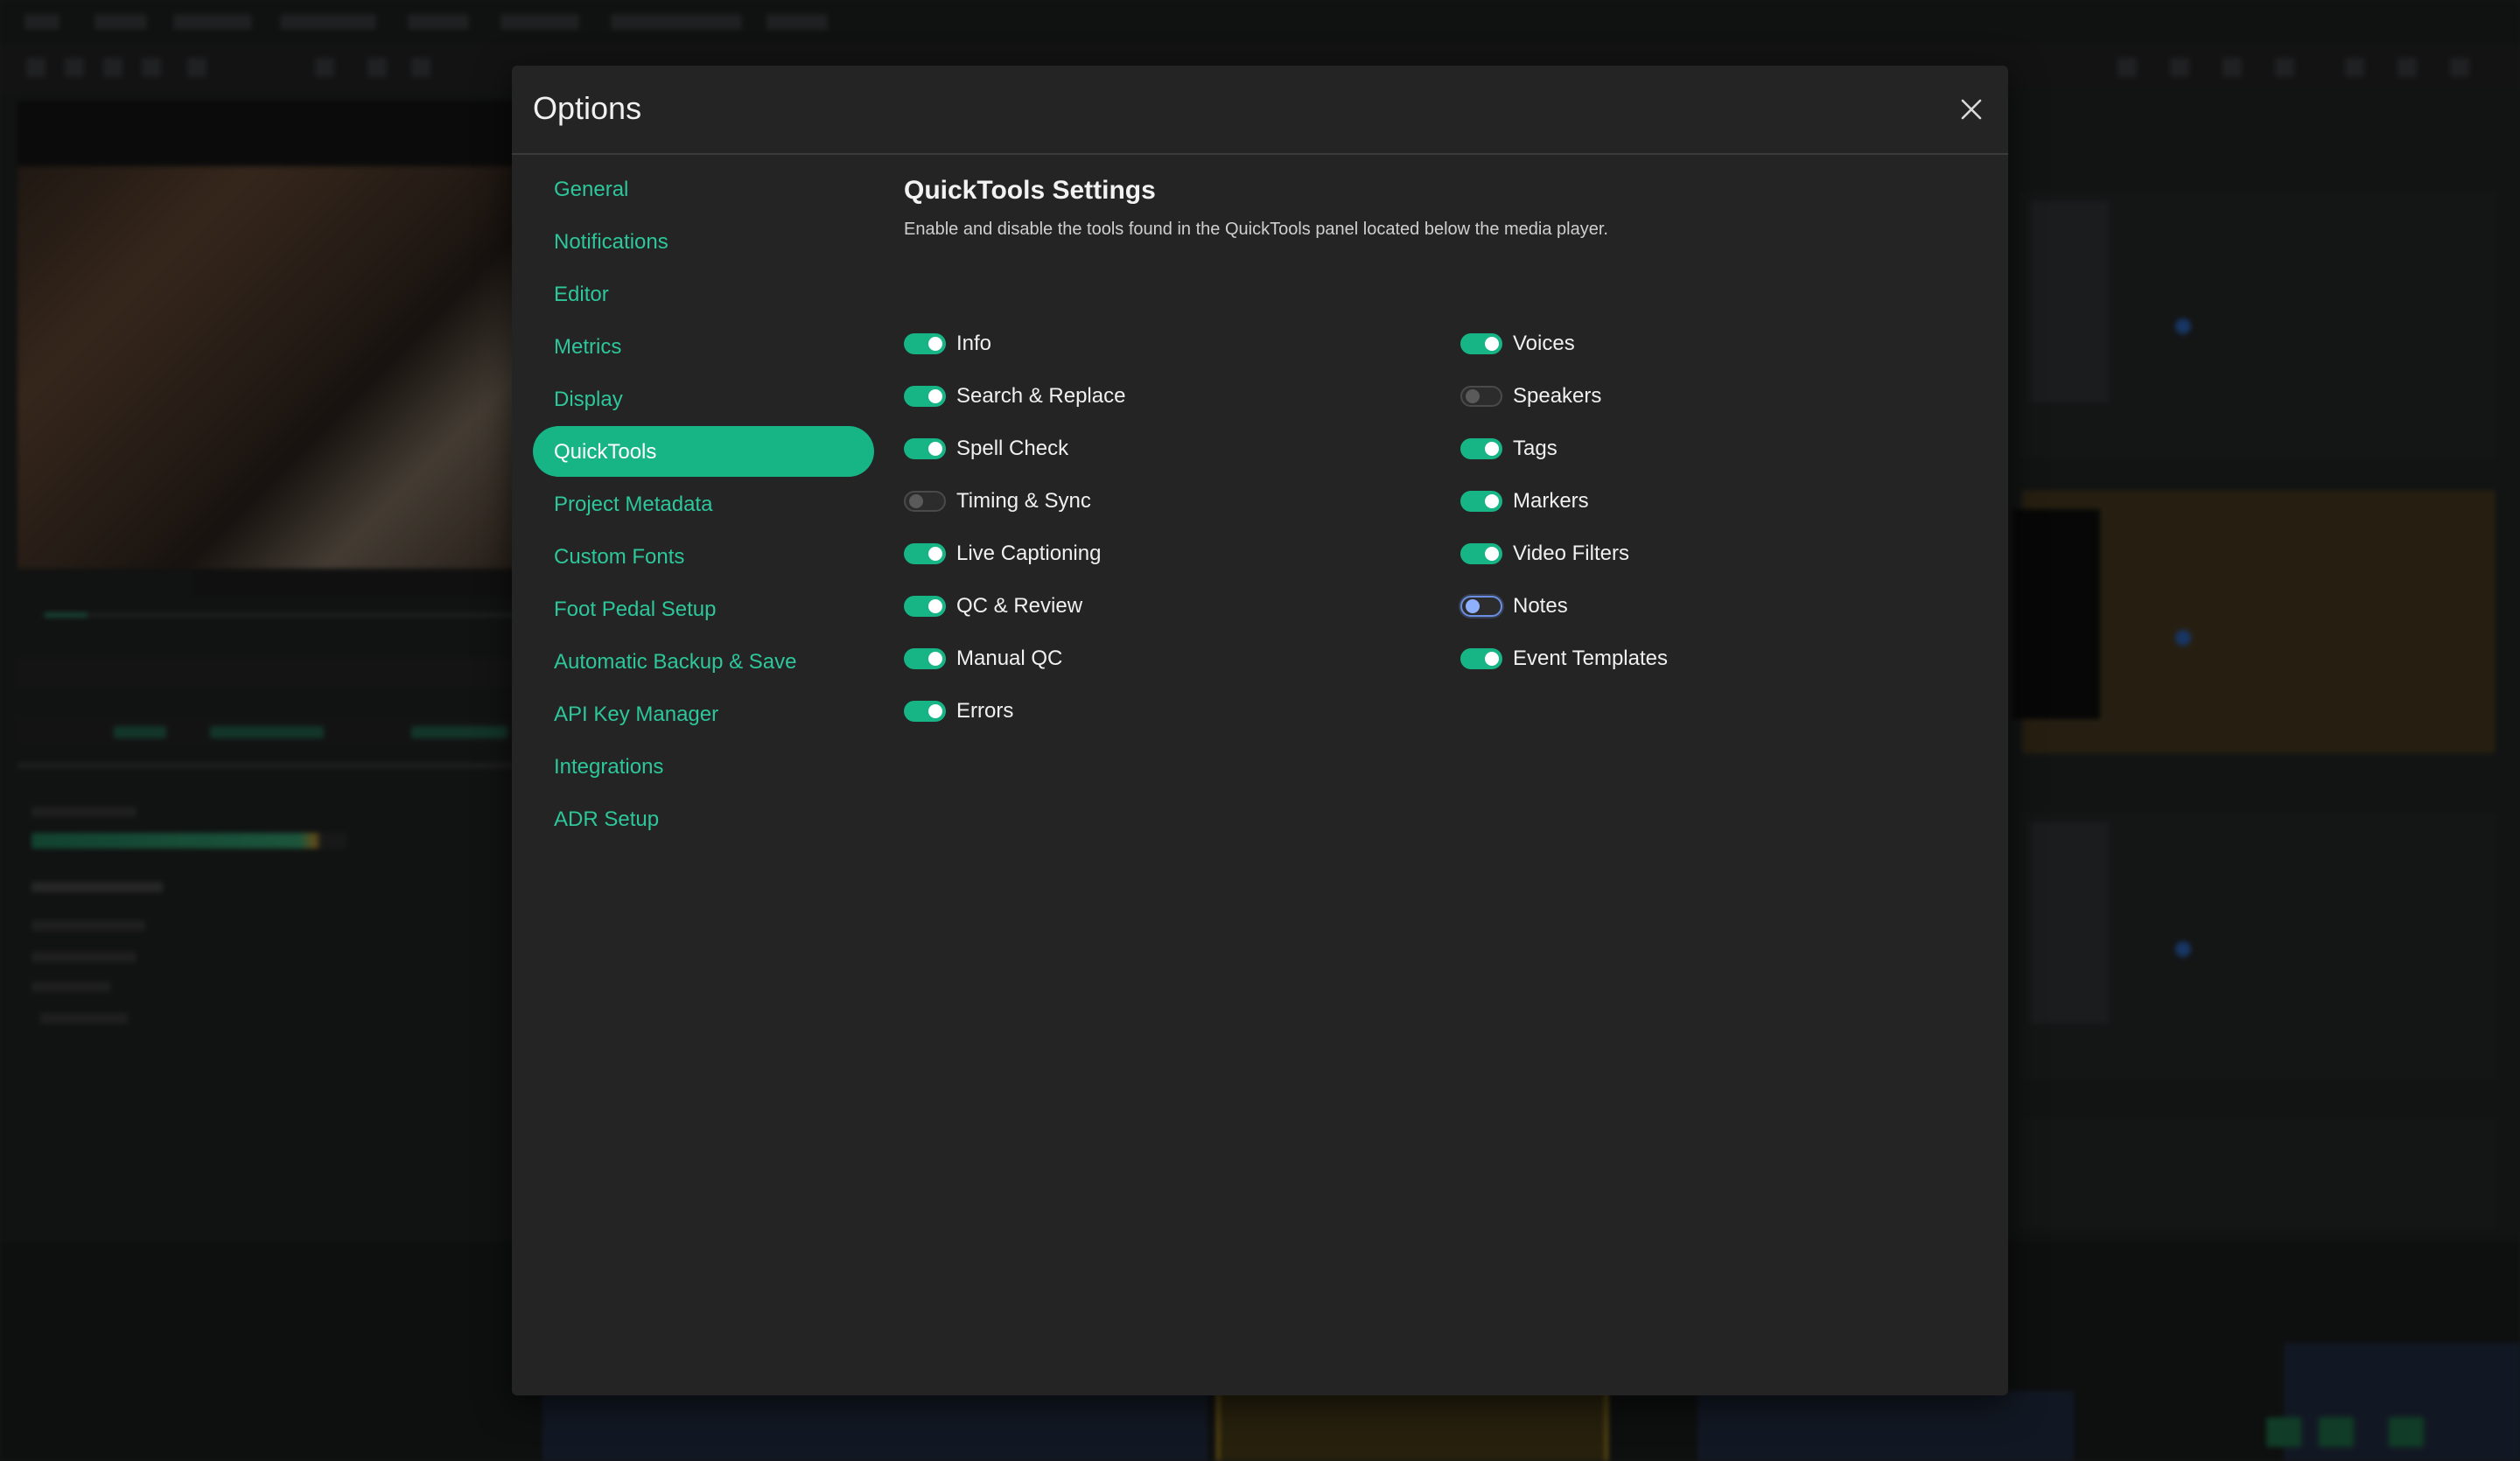  I want to click on toggle-label: Tags, so click(1535, 448).